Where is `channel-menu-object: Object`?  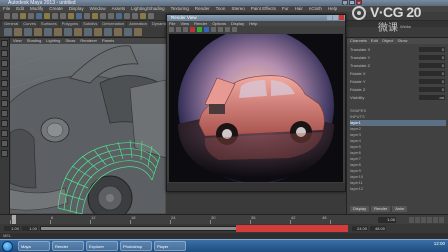 channel-menu-object: Object is located at coordinates (388, 41).